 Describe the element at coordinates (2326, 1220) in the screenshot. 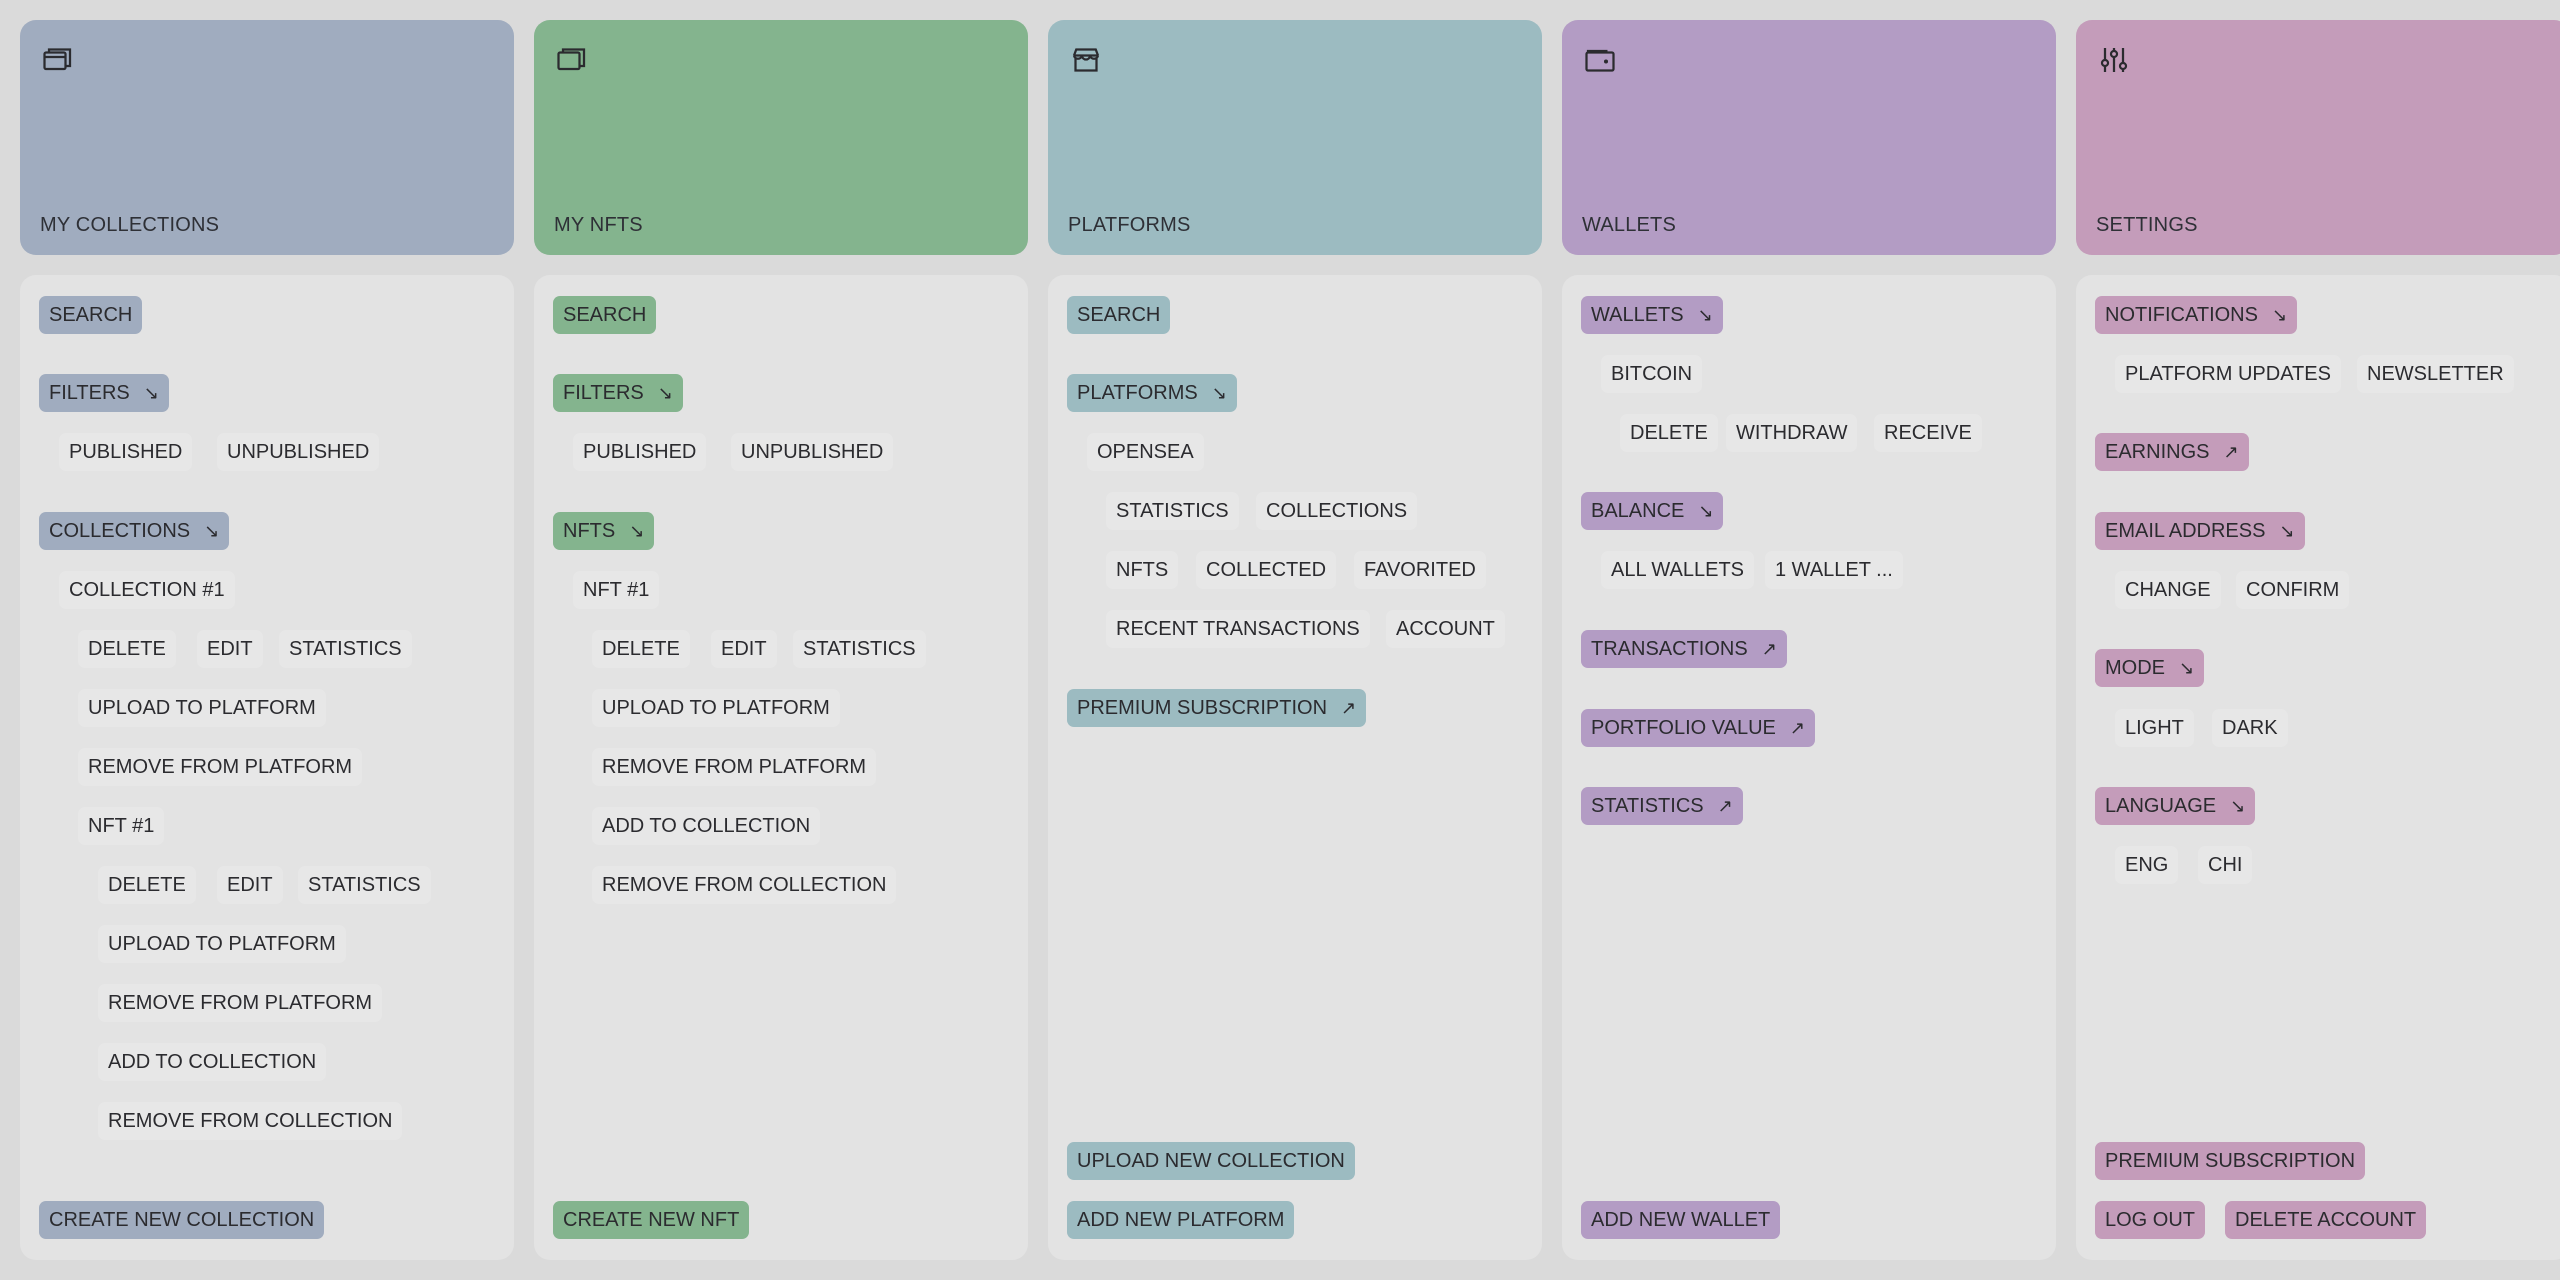

I see `delete-account-button: DELETE ACCOUNT` at that location.